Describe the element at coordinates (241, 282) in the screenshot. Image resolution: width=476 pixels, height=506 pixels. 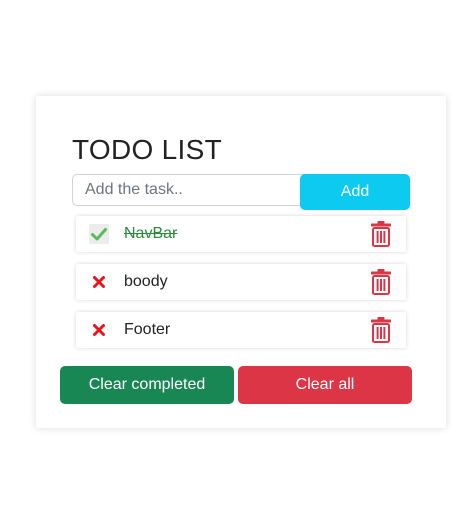
I see `task-item: boody` at that location.